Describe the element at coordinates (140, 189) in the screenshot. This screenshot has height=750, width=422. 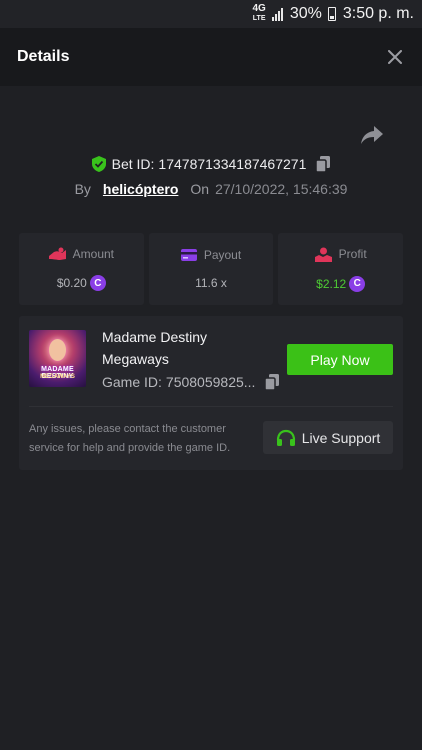
I see `username-link: helicóptero` at that location.